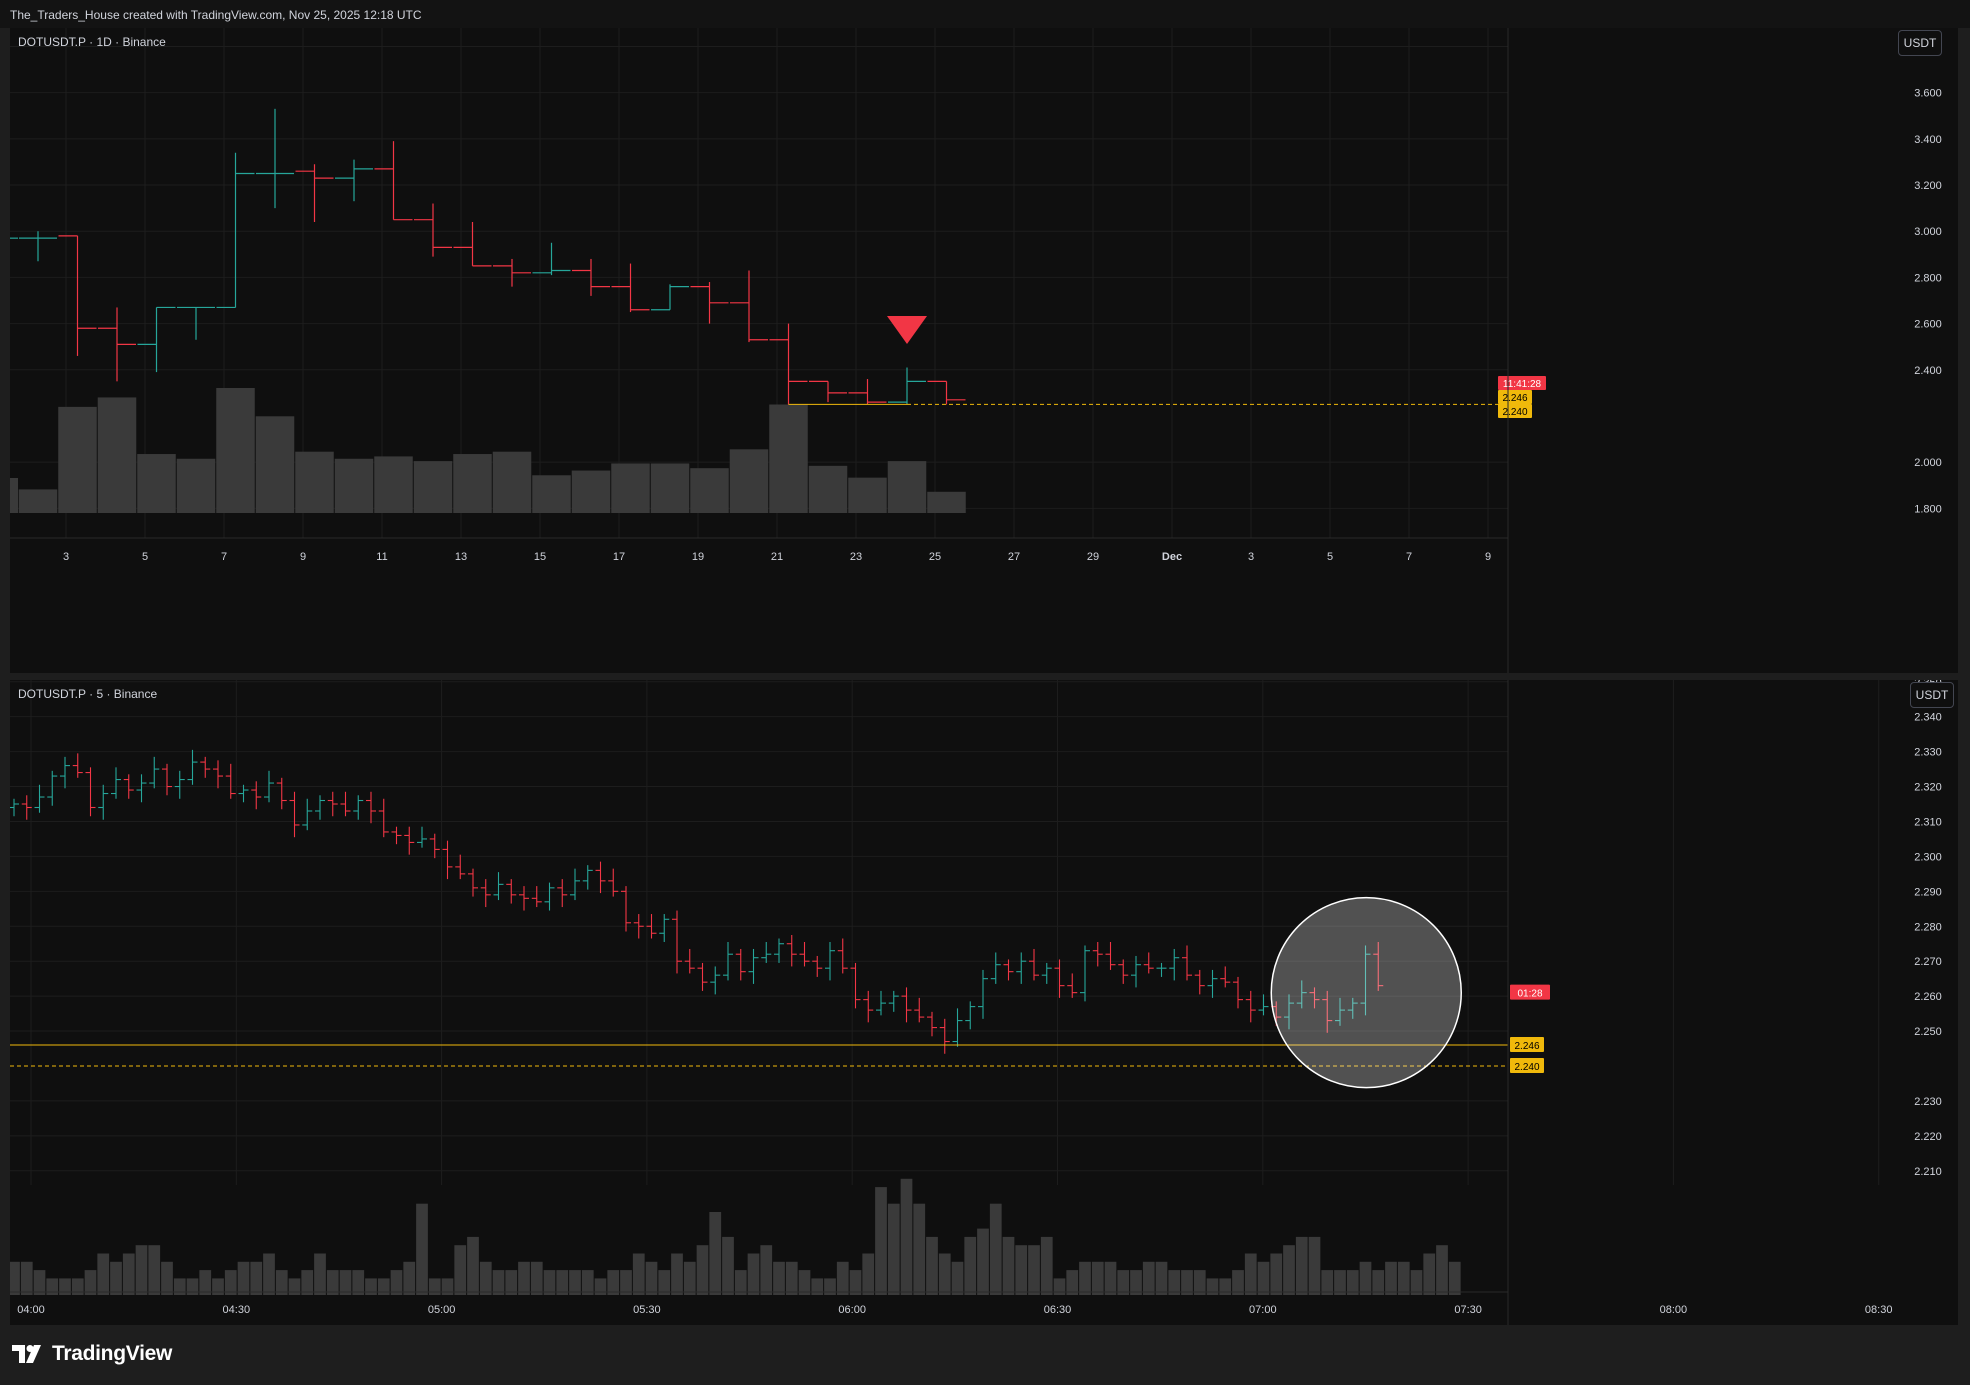 The image size is (1970, 1385). I want to click on y-axis-tick-label: 2.280, so click(1928, 927).